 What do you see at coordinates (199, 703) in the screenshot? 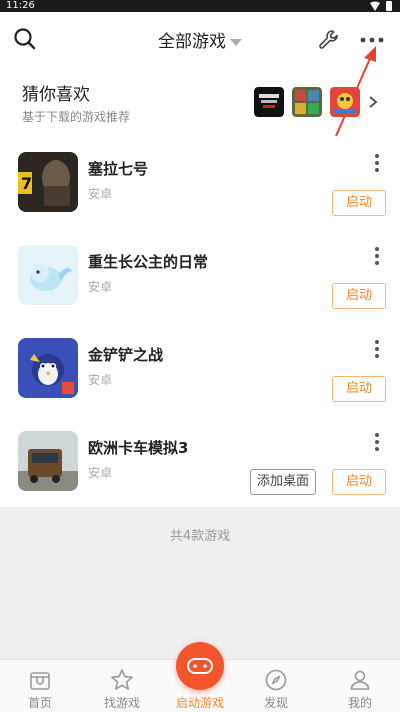
I see `nav-label: 启动游戏` at bounding box center [199, 703].